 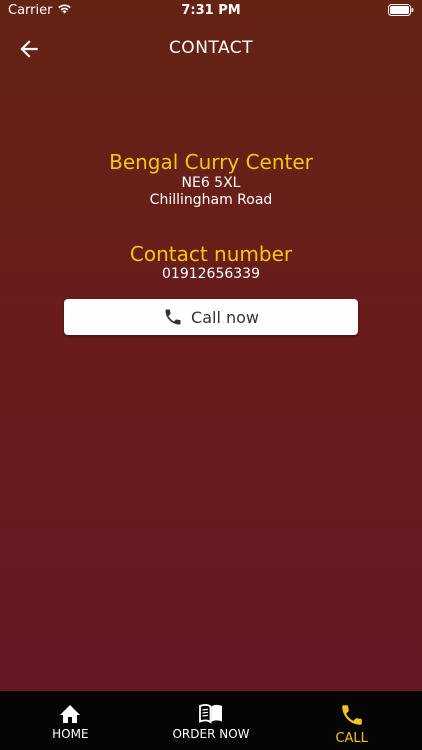 What do you see at coordinates (211, 200) in the screenshot?
I see `restaurant-street: Chillingham Road` at bounding box center [211, 200].